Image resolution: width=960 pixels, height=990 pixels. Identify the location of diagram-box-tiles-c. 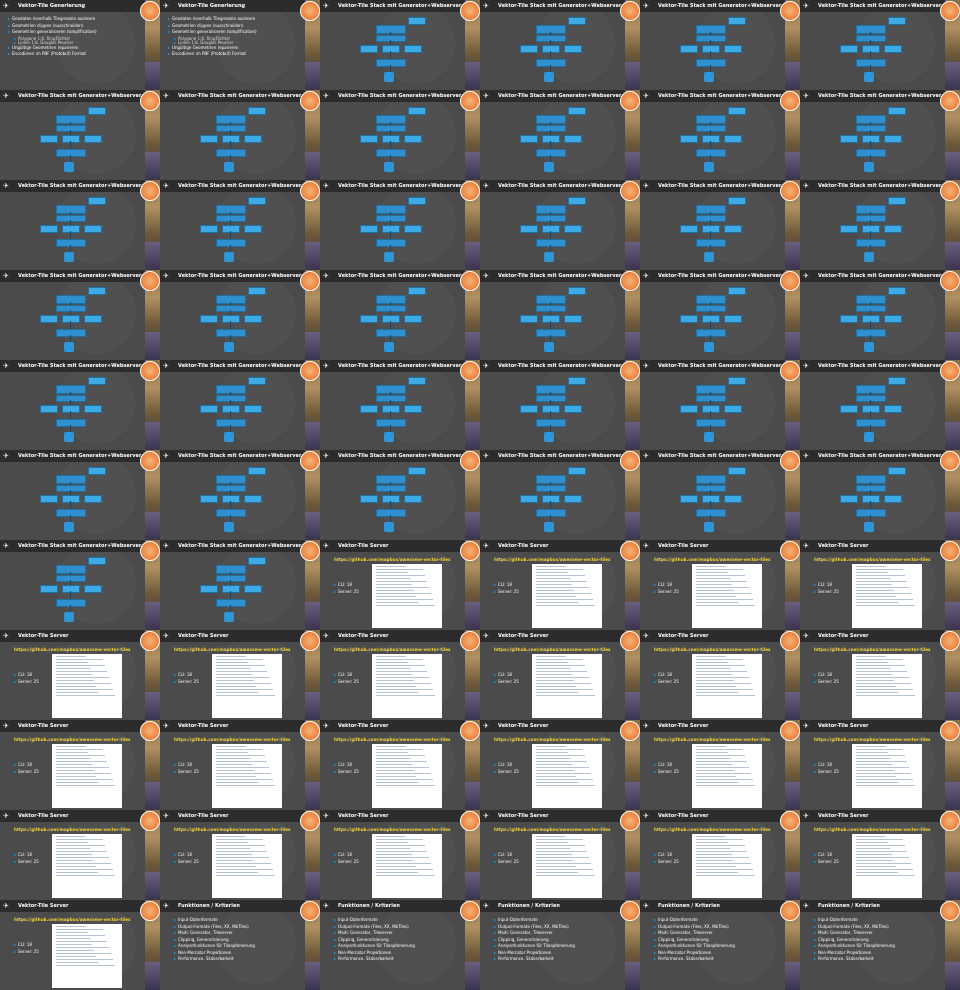
(413, 319).